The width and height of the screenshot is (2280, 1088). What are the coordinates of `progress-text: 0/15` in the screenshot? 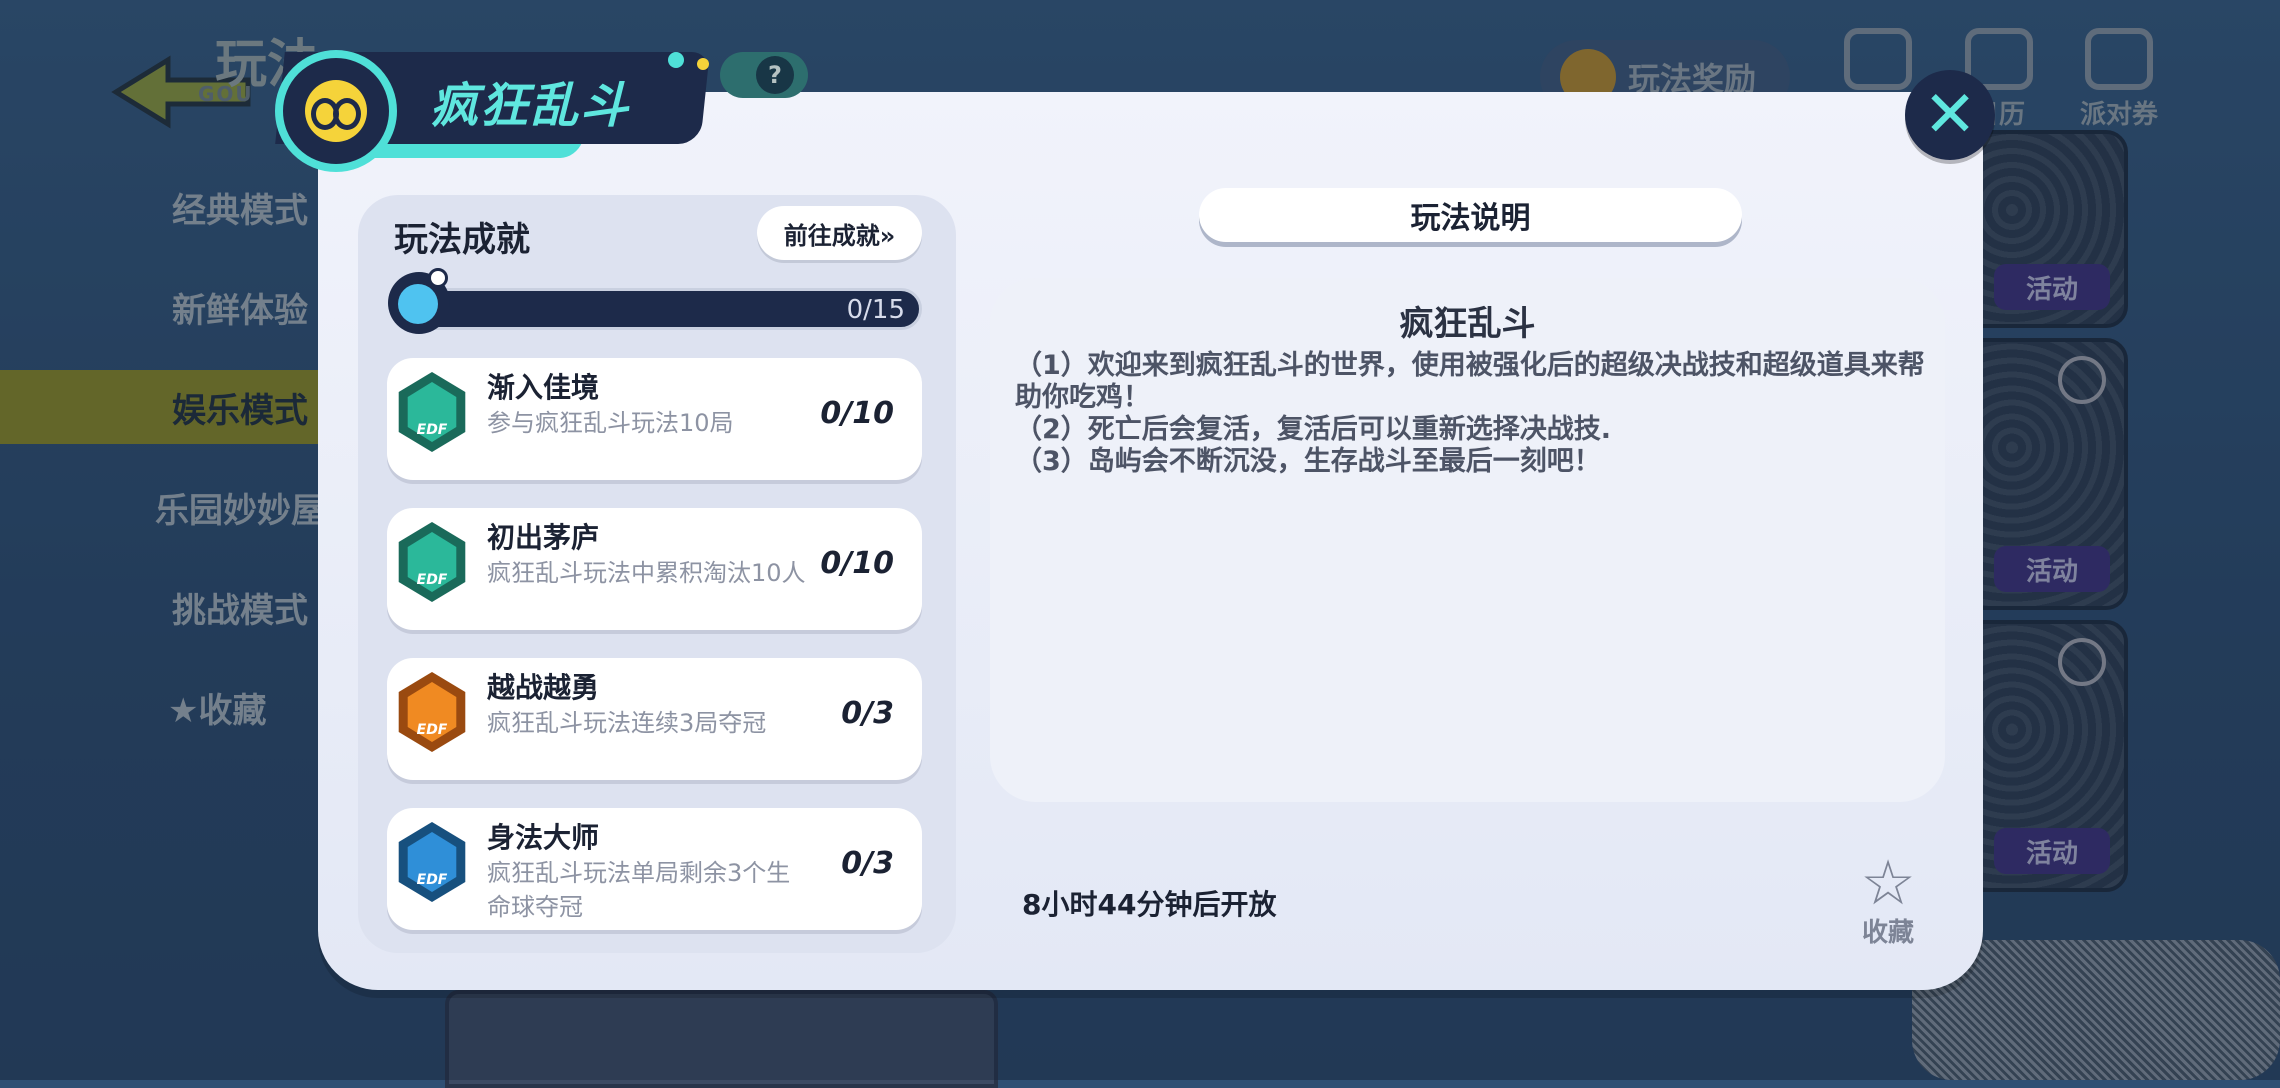 It's located at (875, 310).